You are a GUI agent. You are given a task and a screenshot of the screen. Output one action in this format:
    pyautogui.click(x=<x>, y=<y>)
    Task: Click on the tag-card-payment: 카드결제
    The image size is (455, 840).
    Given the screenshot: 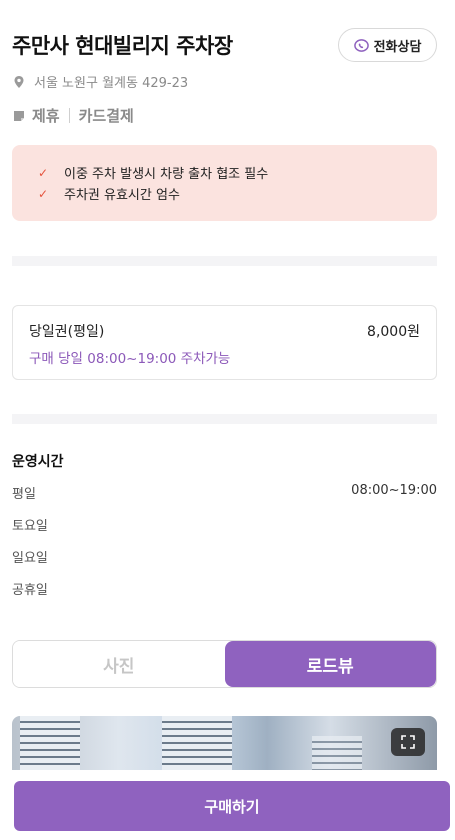 What is the action you would take?
    pyautogui.click(x=106, y=116)
    